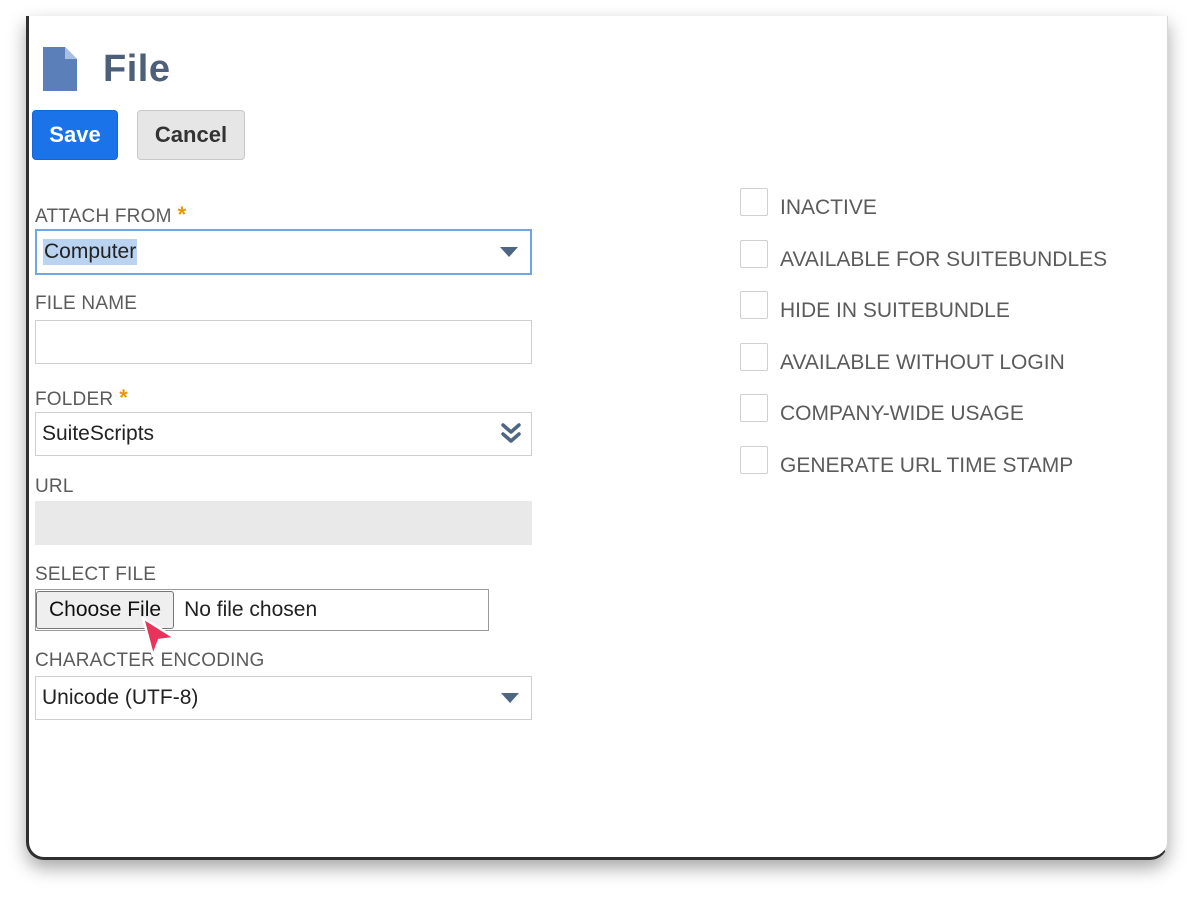 Image resolution: width=1200 pixels, height=904 pixels. What do you see at coordinates (74, 399) in the screenshot?
I see `folder-label-text: FOLDER` at bounding box center [74, 399].